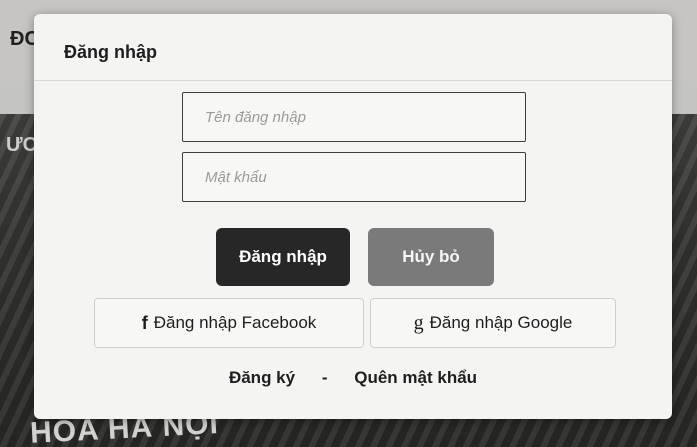 The image size is (697, 447). I want to click on google-icon: g, so click(418, 322).